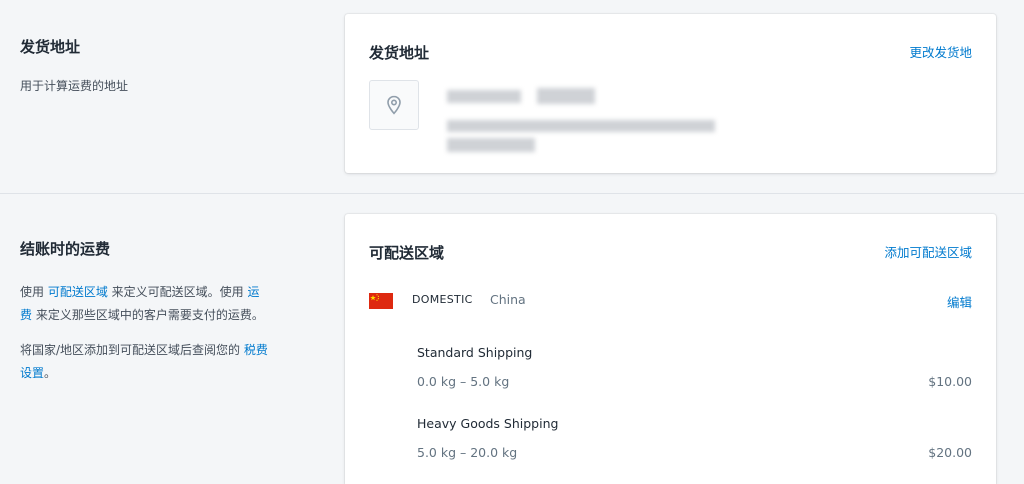 Image resolution: width=1024 pixels, height=484 pixels. I want to click on zones-card-title: 可配送区域, so click(407, 253).